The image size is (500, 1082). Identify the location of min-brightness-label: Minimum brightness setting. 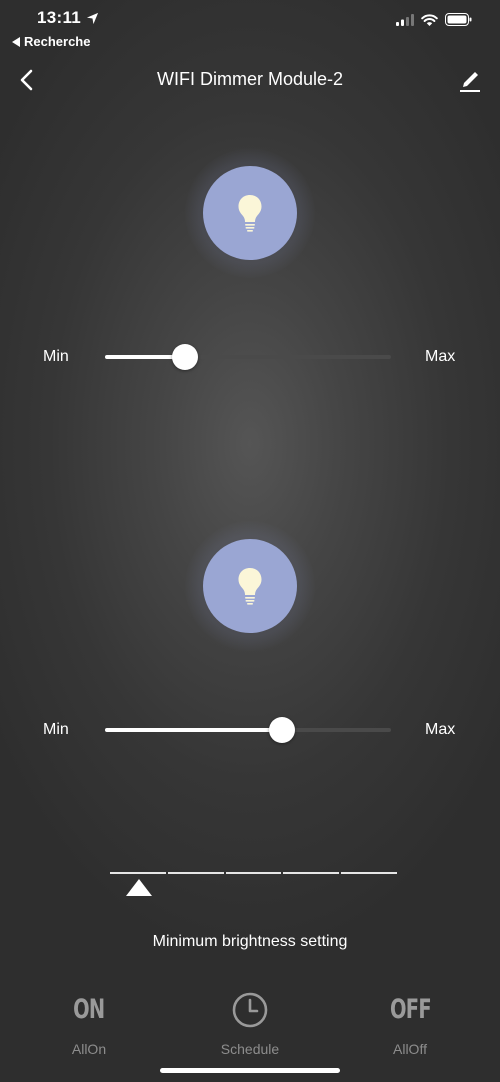
(250, 941).